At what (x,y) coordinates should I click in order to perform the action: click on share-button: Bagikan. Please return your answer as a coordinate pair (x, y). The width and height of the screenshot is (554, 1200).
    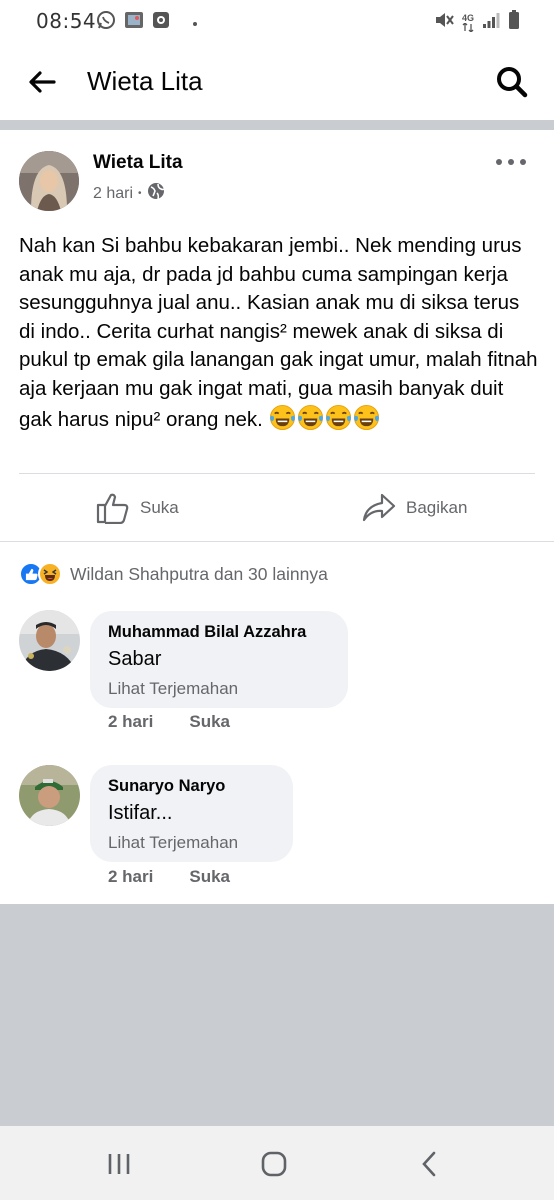
    Looking at the image, I should click on (414, 508).